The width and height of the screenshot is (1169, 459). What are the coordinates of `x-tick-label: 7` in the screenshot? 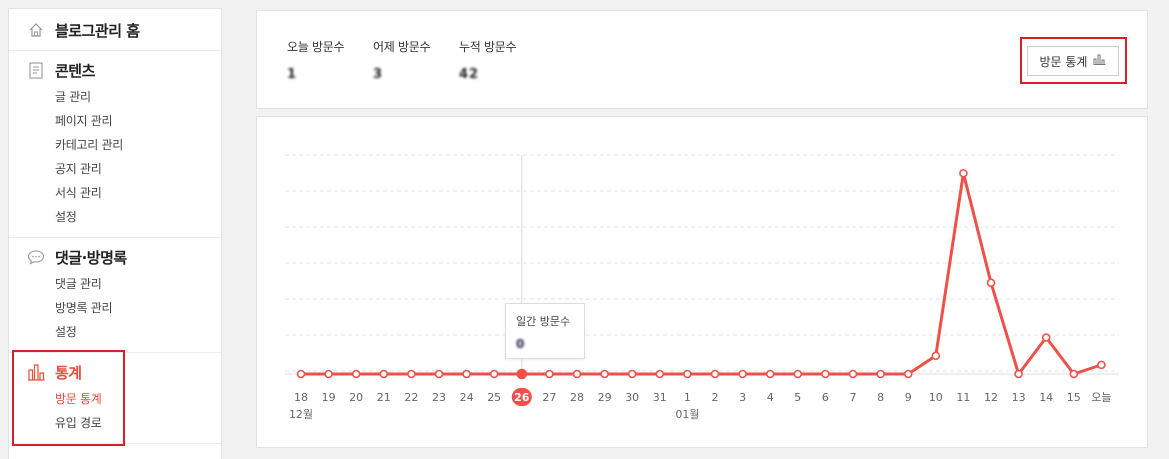 It's located at (853, 397).